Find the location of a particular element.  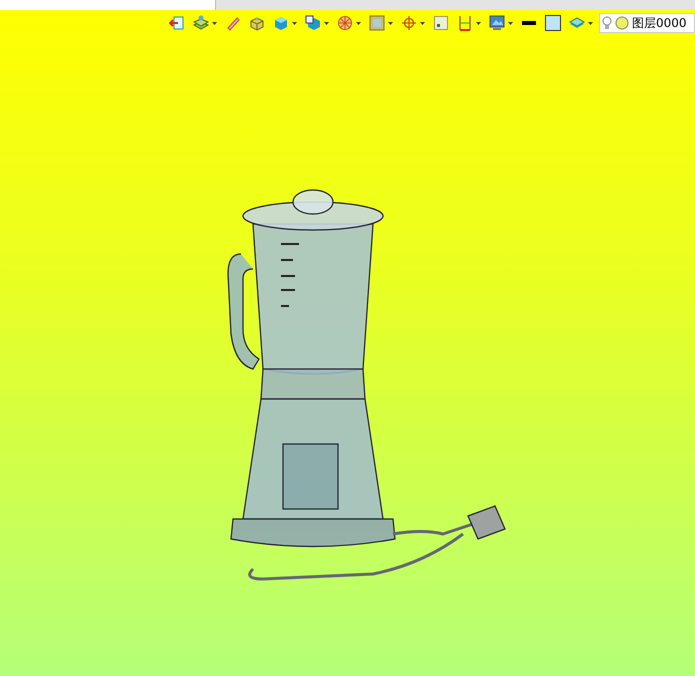

wheel-icon is located at coordinates (345, 23).